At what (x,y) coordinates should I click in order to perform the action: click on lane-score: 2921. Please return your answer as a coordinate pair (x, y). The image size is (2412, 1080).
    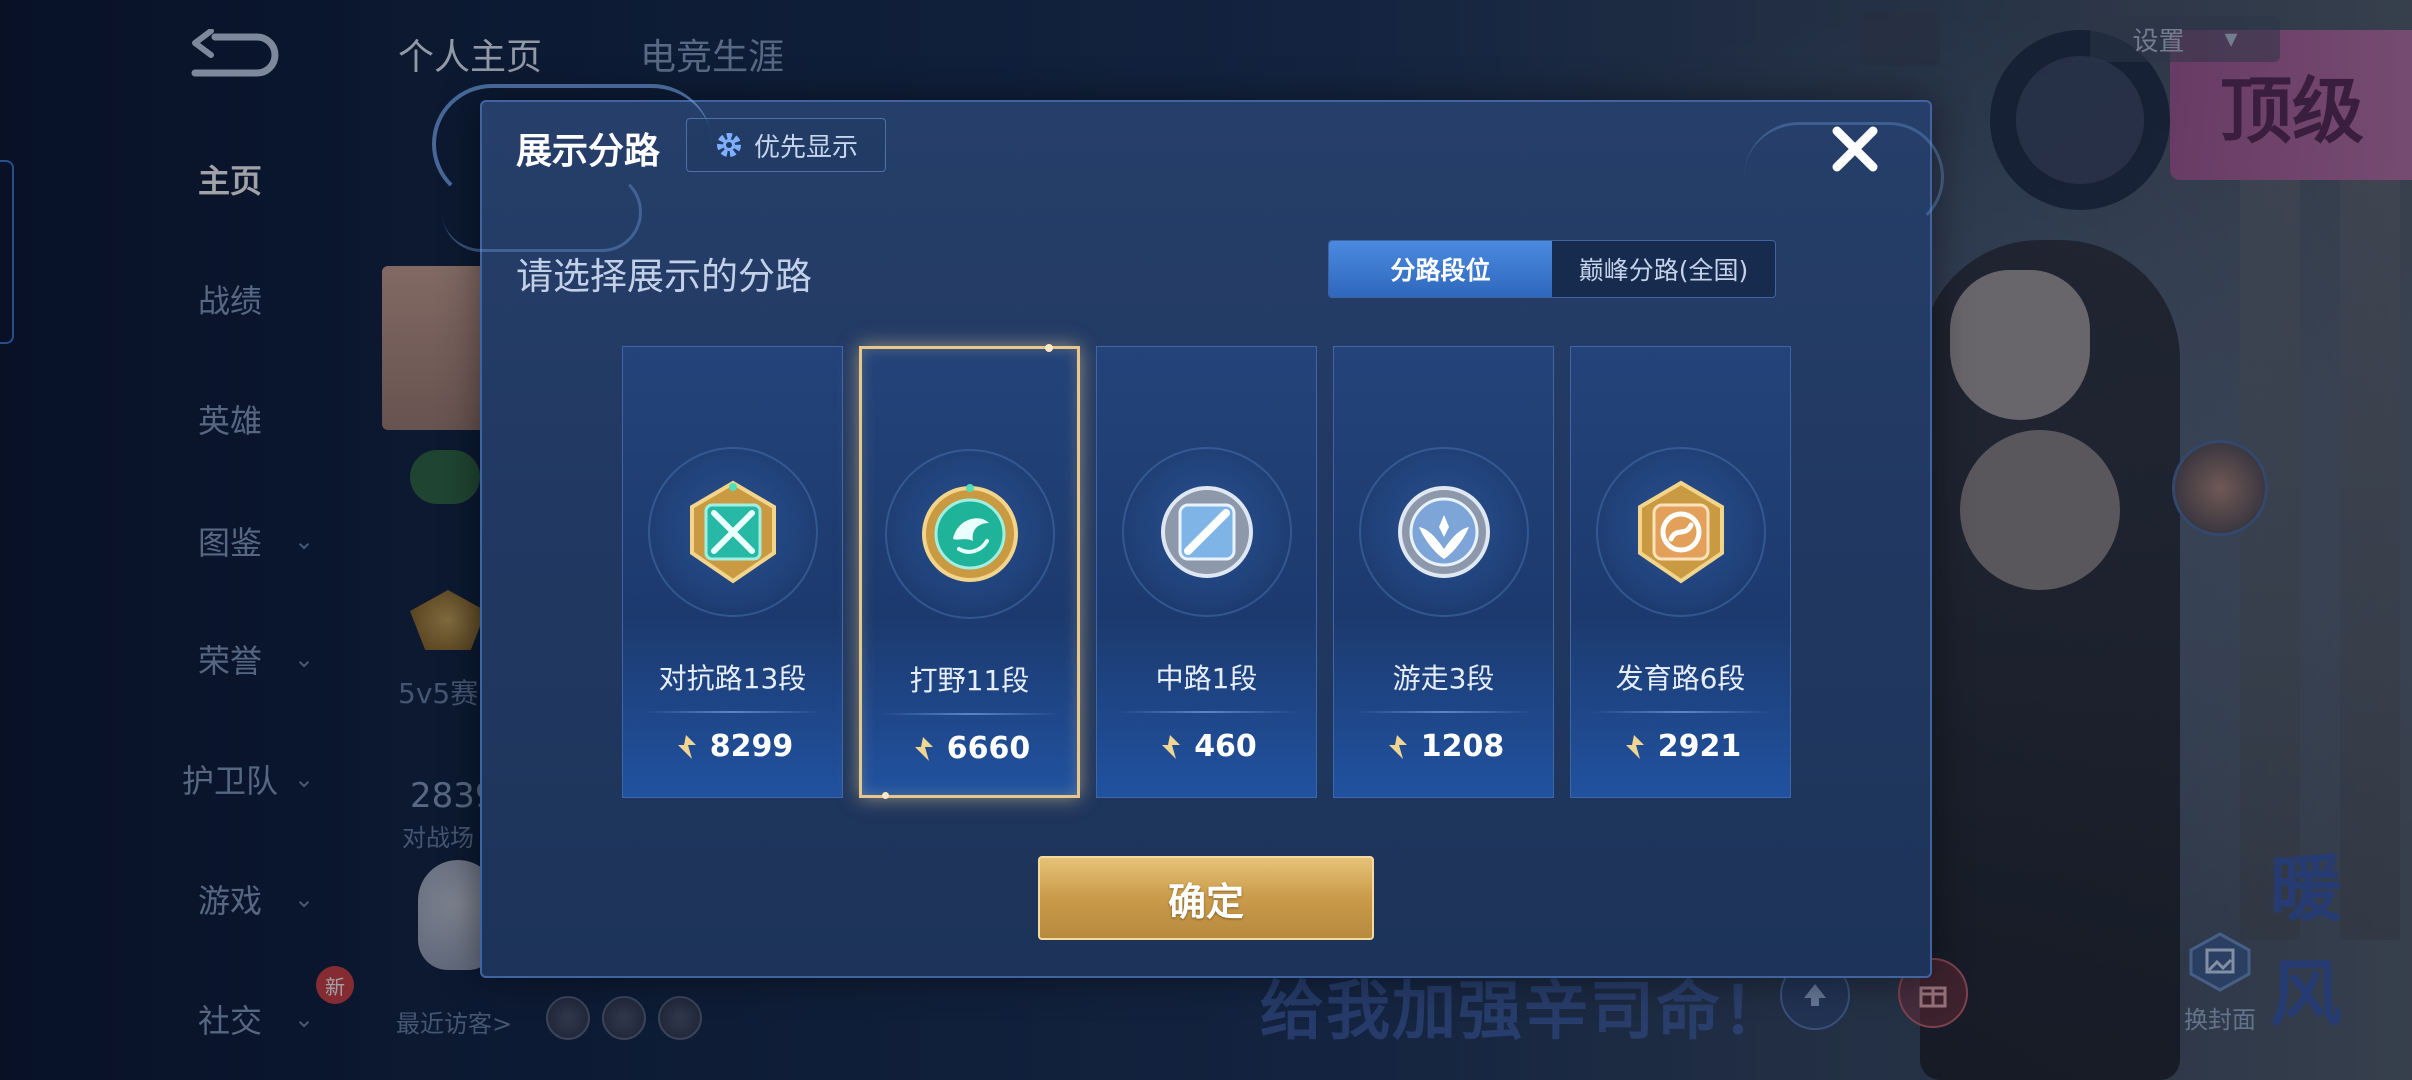
    Looking at the image, I should click on (1681, 746).